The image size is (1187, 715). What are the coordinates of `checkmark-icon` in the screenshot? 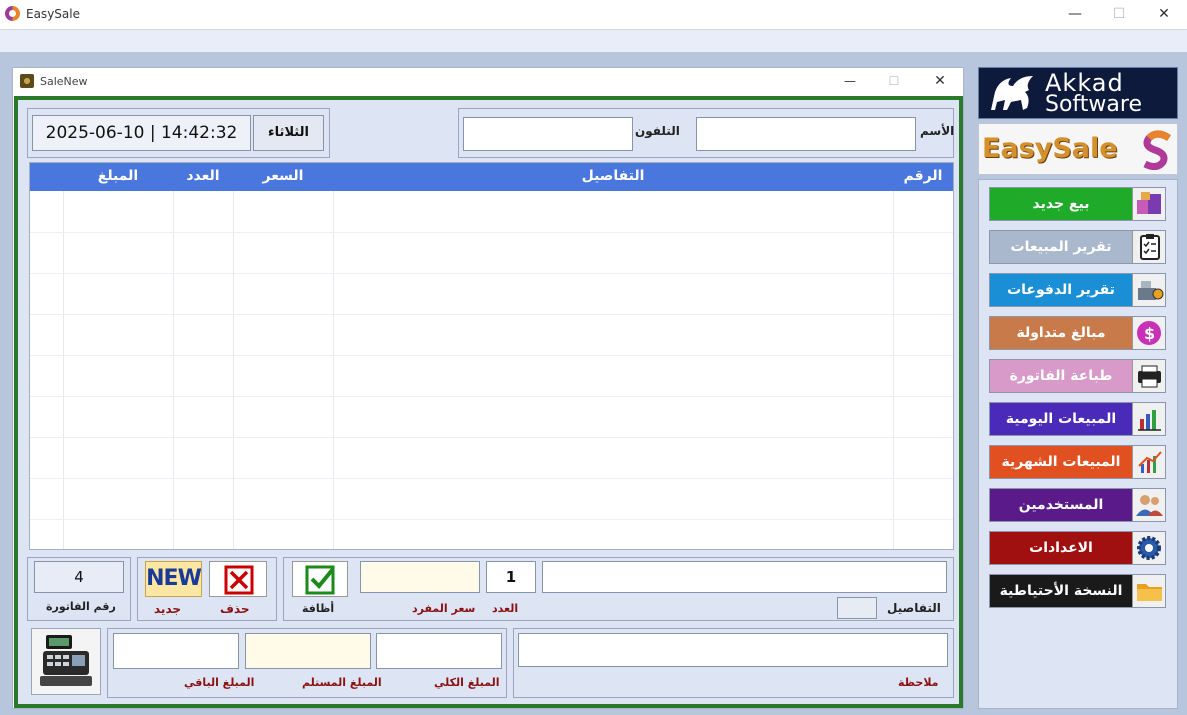 It's located at (320, 580).